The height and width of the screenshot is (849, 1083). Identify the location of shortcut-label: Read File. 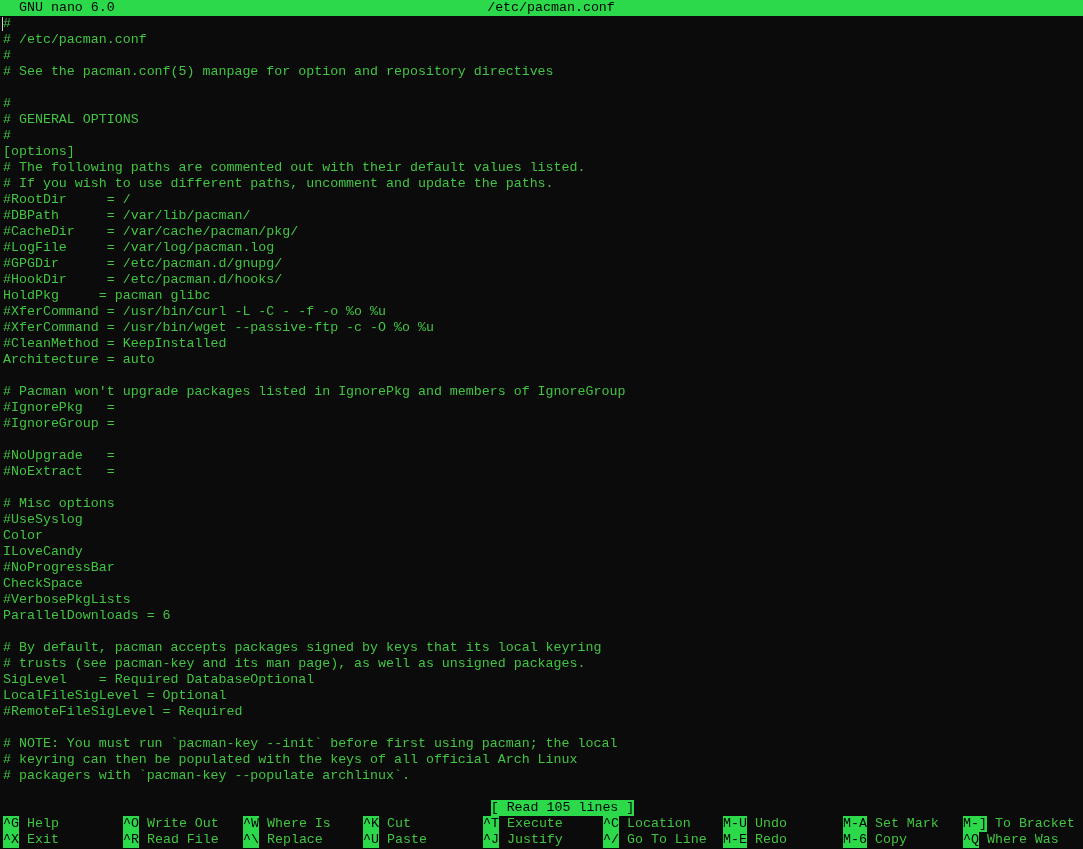
(182, 840).